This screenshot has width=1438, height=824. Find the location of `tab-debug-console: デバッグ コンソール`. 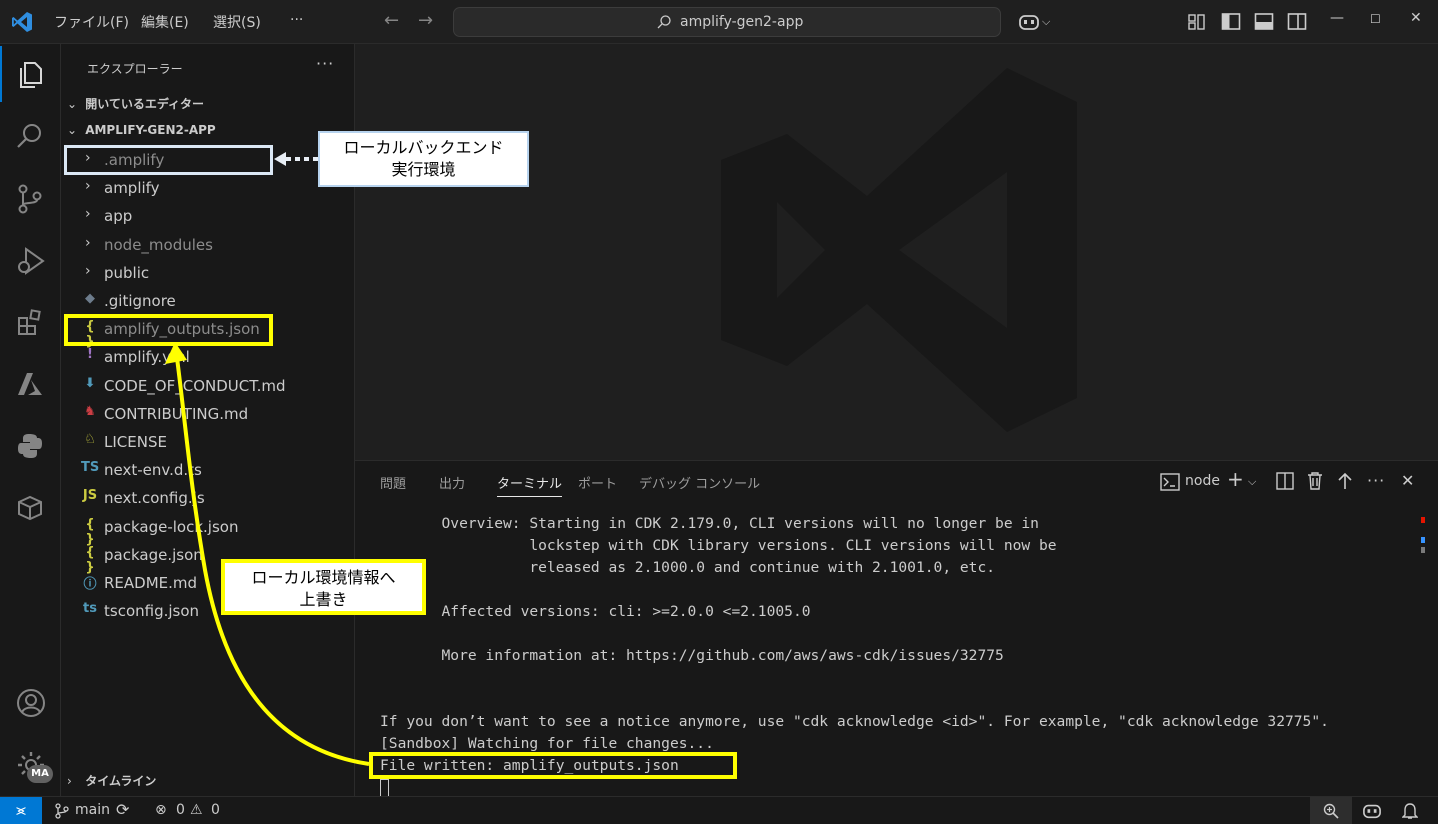

tab-debug-console: デバッグ コンソール is located at coordinates (699, 482).